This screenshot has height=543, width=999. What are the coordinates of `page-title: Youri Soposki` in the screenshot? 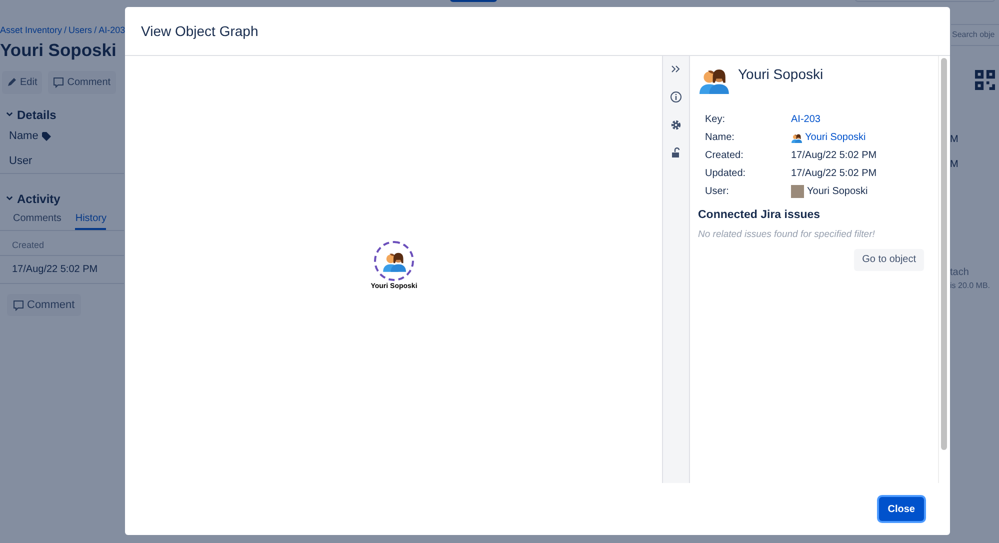 It's located at (59, 50).